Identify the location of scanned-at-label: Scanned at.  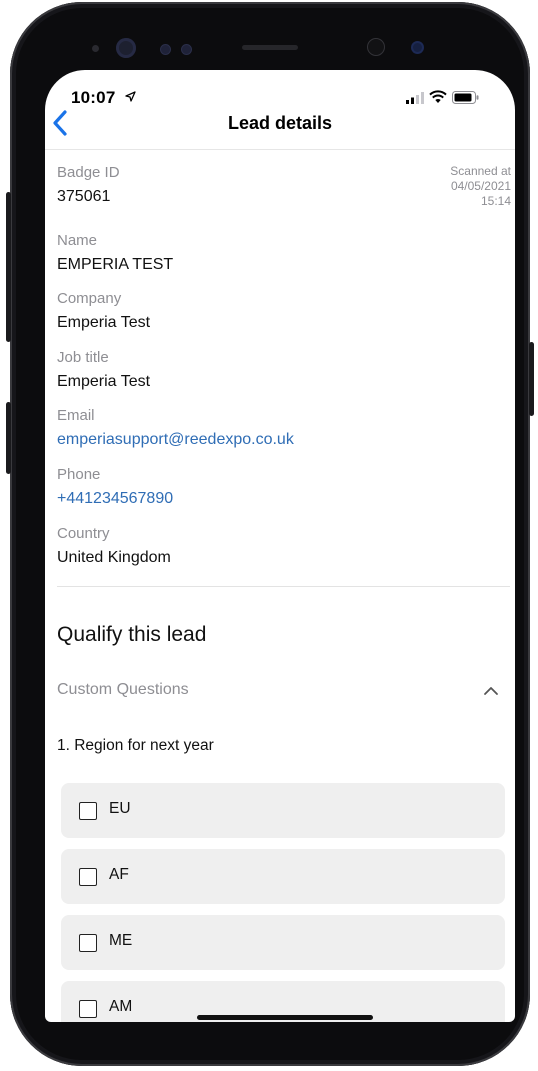
(480, 171).